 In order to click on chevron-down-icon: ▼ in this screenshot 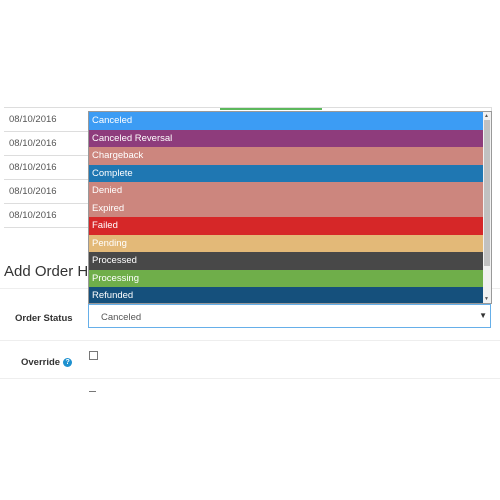, I will do `click(483, 315)`.